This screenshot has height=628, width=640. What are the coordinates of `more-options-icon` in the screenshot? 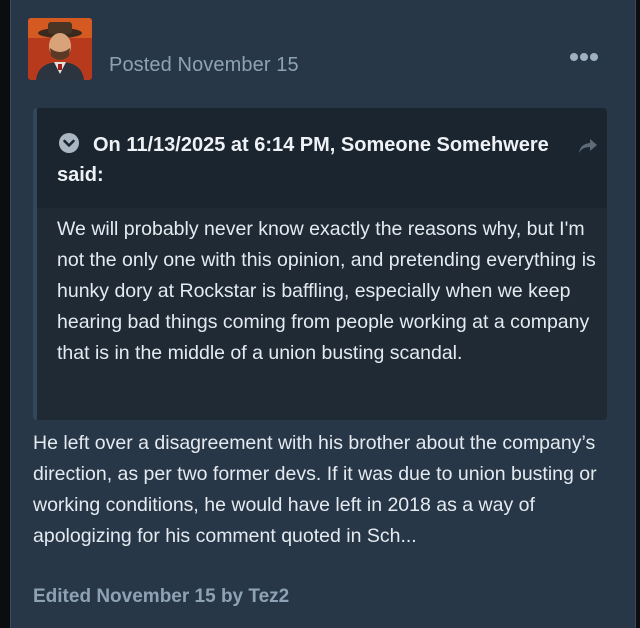 It's located at (584, 57).